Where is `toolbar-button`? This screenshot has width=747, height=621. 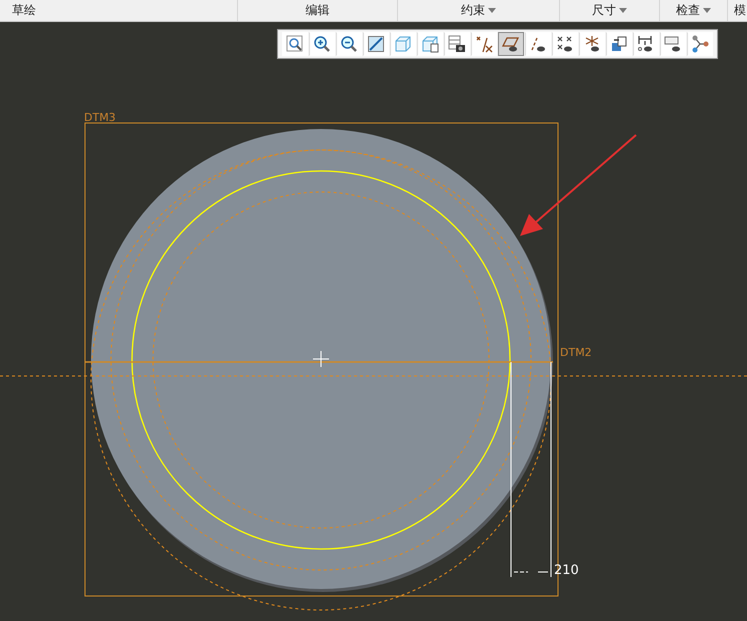
toolbar-button is located at coordinates (511, 44).